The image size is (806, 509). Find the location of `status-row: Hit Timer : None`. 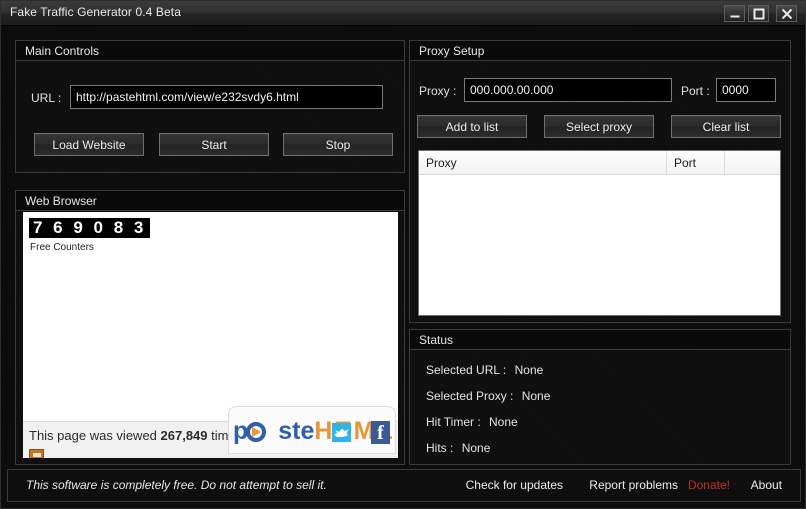

status-row: Hit Timer : None is located at coordinates (472, 422).